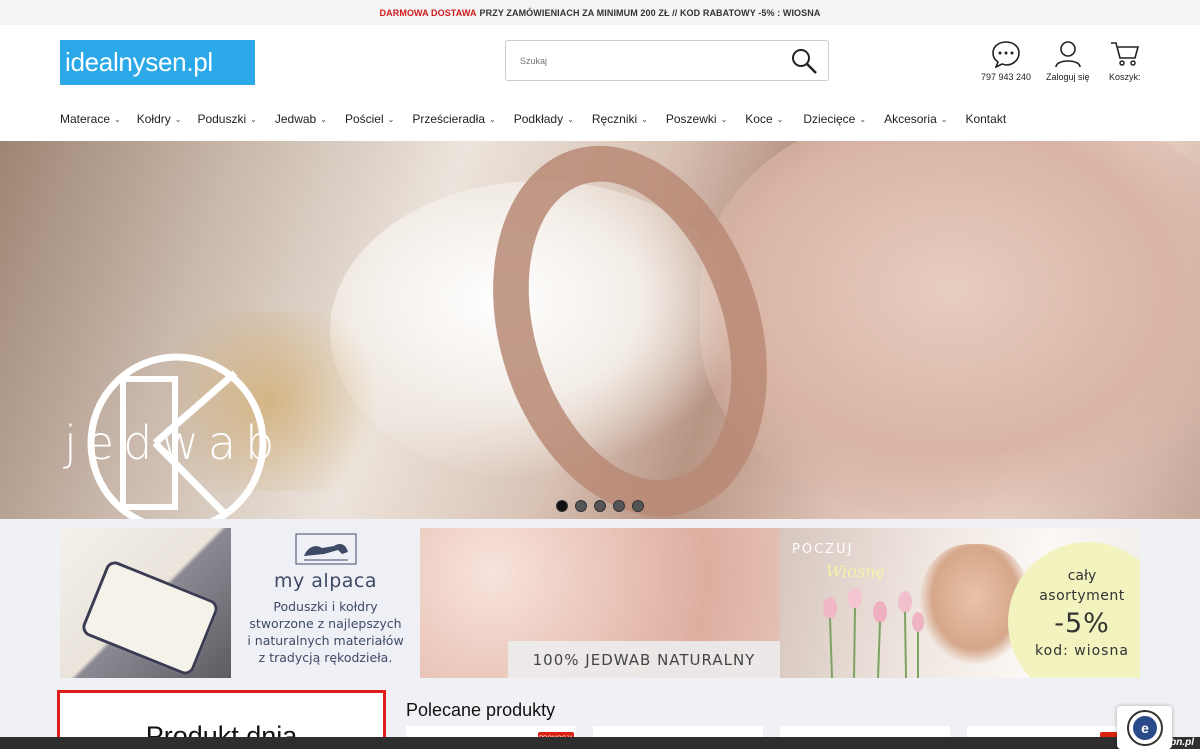  I want to click on nav-label: Kontakt, so click(986, 119).